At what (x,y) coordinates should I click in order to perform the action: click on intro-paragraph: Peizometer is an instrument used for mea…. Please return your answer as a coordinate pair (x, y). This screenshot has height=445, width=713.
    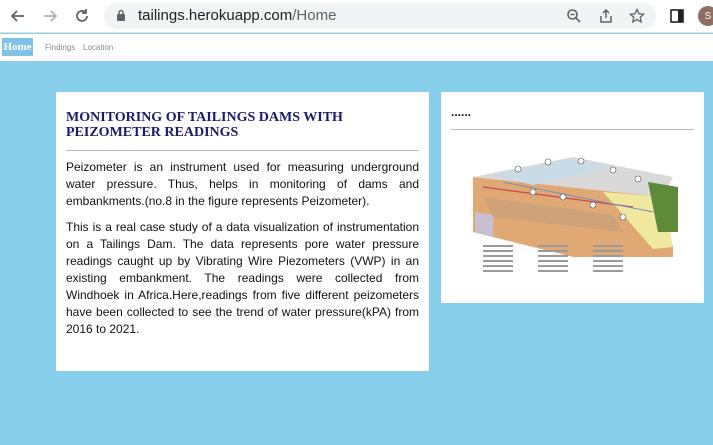
    Looking at the image, I should click on (242, 184).